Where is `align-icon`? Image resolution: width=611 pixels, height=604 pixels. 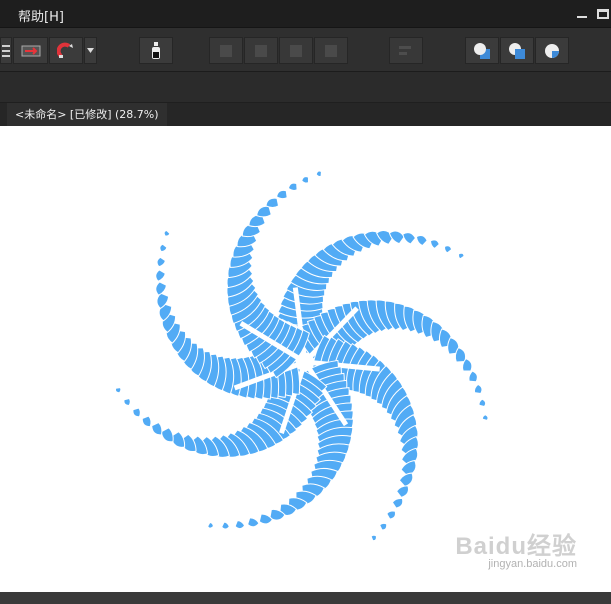 align-icon is located at coordinates (6, 50).